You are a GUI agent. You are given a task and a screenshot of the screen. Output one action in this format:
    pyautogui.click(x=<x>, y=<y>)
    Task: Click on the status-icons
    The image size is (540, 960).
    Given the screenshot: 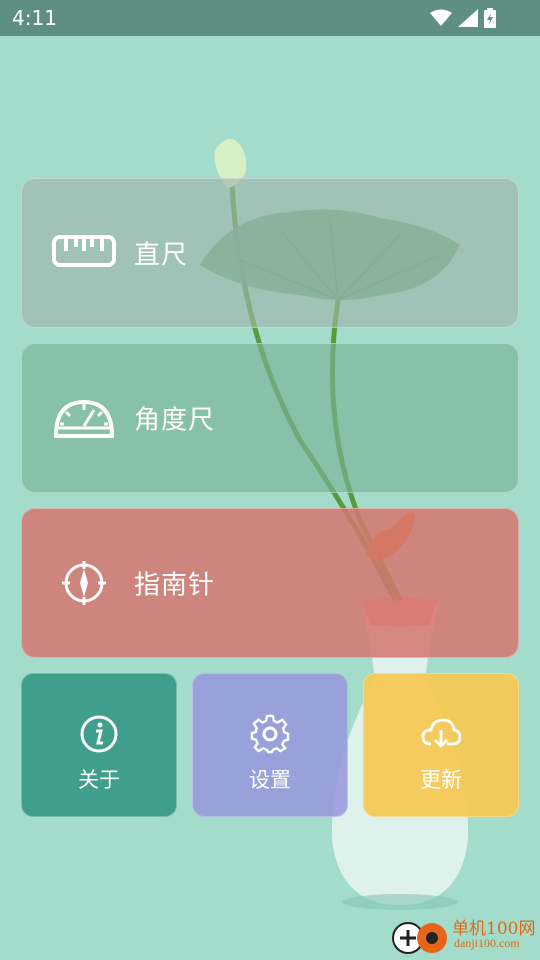 What is the action you would take?
    pyautogui.click(x=463, y=18)
    